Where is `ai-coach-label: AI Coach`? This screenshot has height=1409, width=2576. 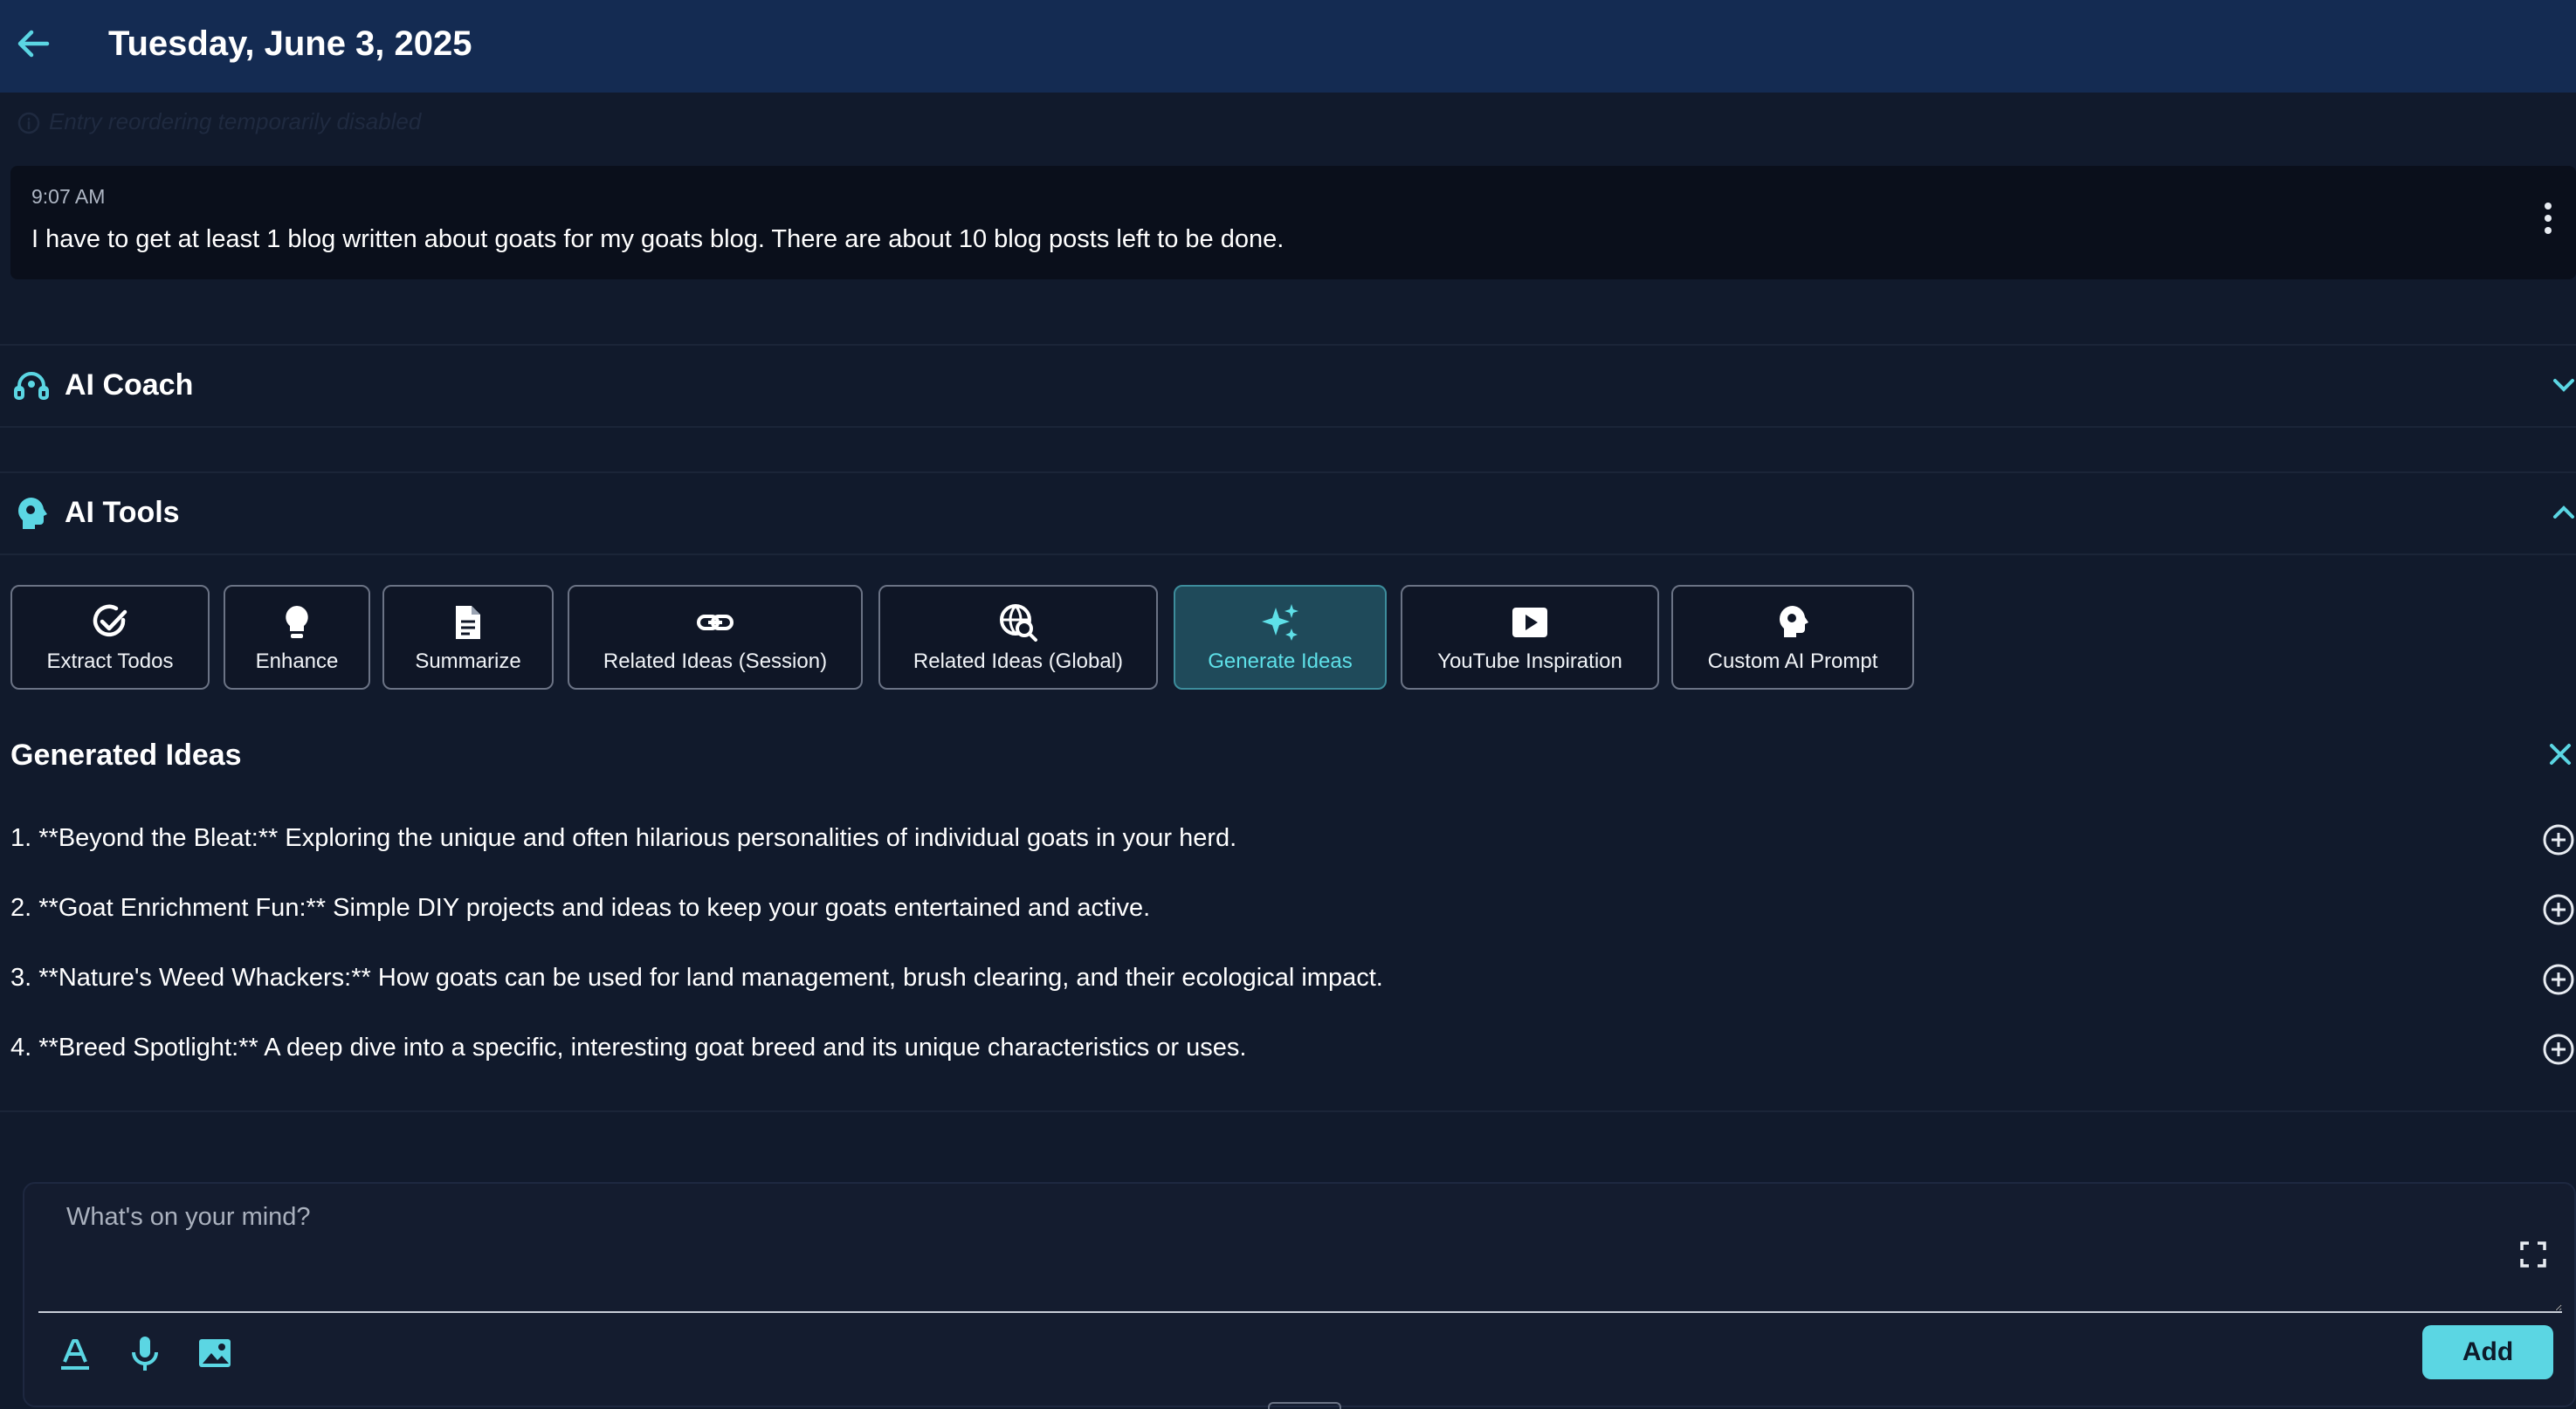
ai-coach-label: AI Coach is located at coordinates (129, 385).